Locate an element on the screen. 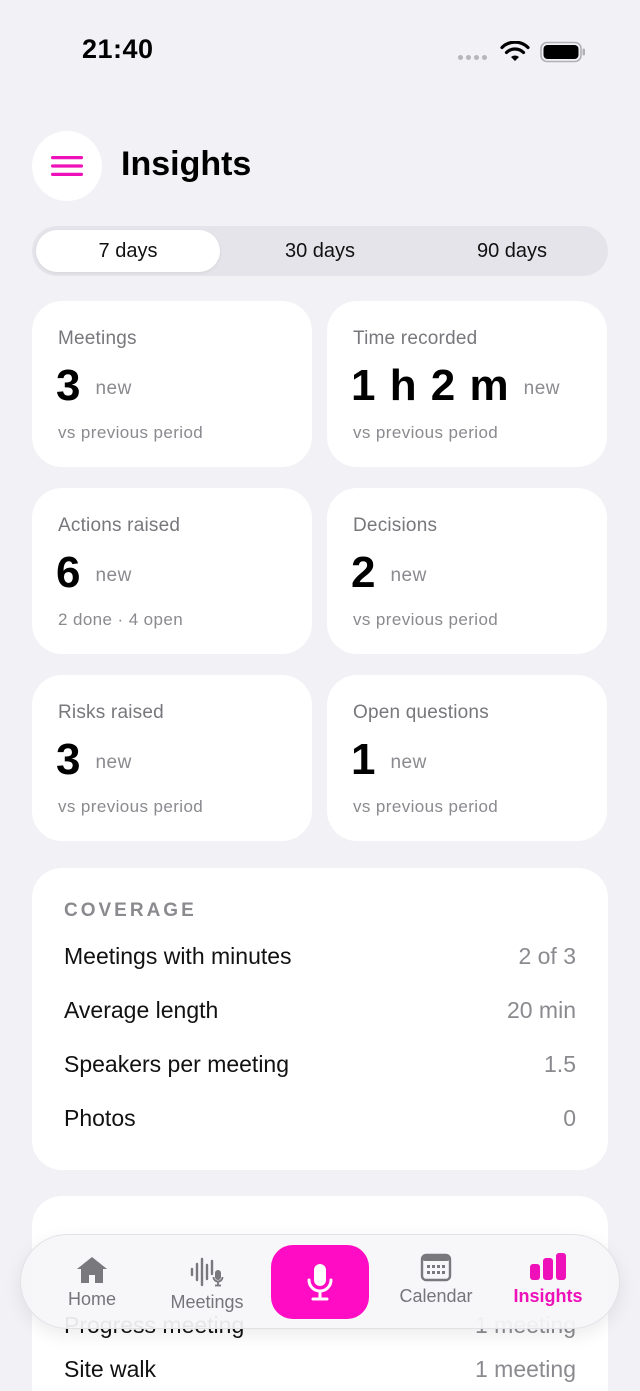 This screenshot has width=640, height=1391. coverage-row: Photos 0 is located at coordinates (320, 1120).